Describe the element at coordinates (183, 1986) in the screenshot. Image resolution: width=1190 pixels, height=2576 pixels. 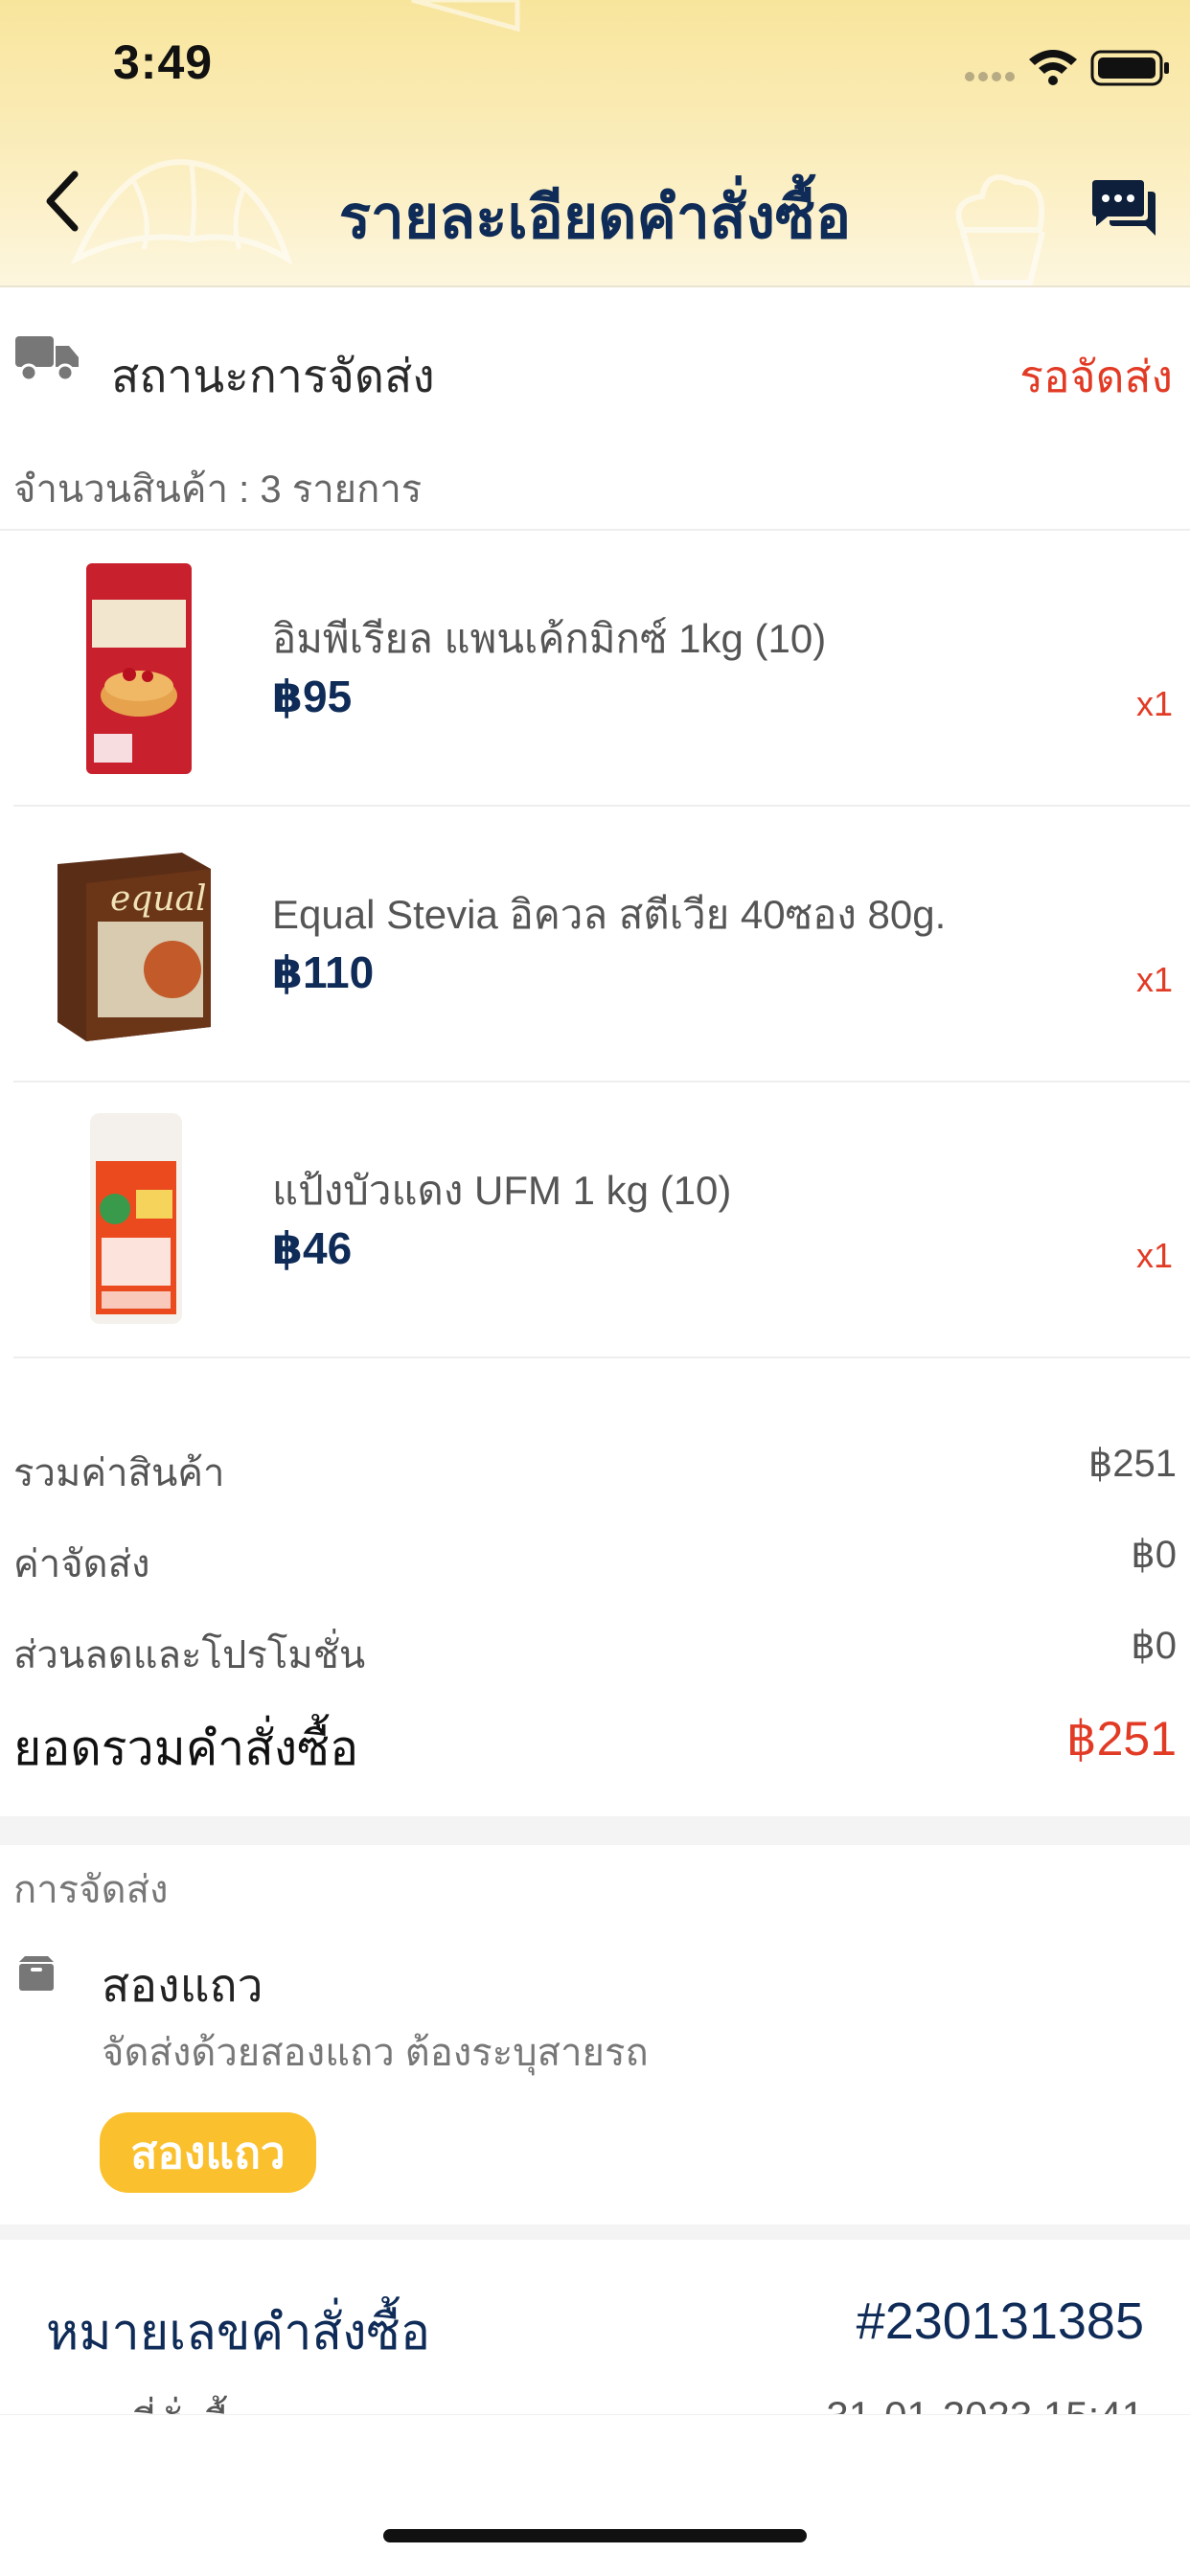
I see `shipping-method-name: สองแถว` at that location.